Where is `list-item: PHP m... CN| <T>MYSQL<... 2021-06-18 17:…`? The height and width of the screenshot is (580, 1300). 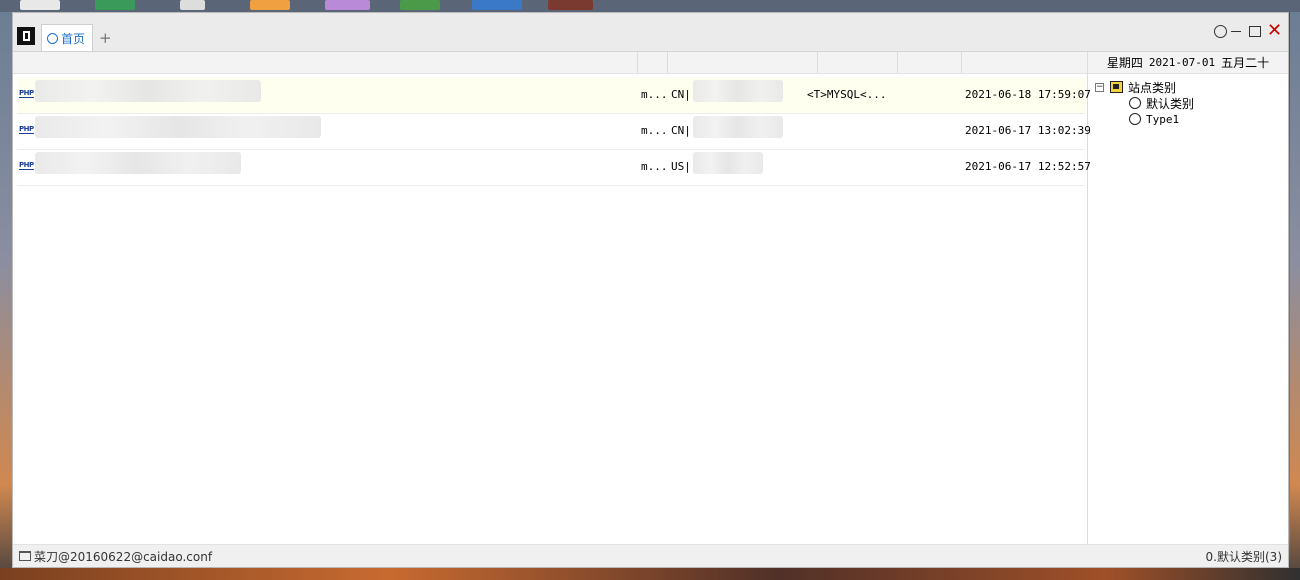
list-item: PHP m... CN| <T>MYSQL<... 2021-06-18 17:… is located at coordinates (554, 96).